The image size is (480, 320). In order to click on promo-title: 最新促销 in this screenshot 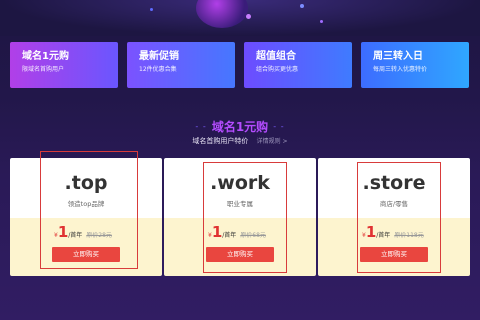, I will do `click(159, 56)`.